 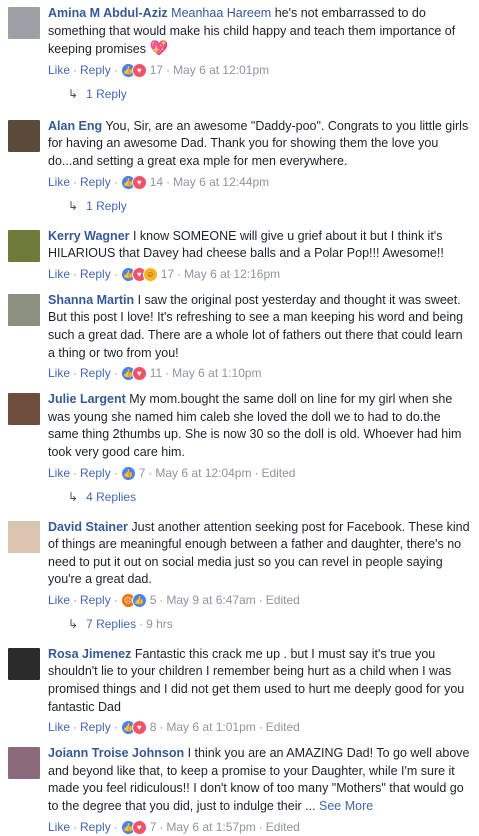 I want to click on view-replies-link: ↳ 7 Replies · 9 hrs, so click(x=259, y=624).